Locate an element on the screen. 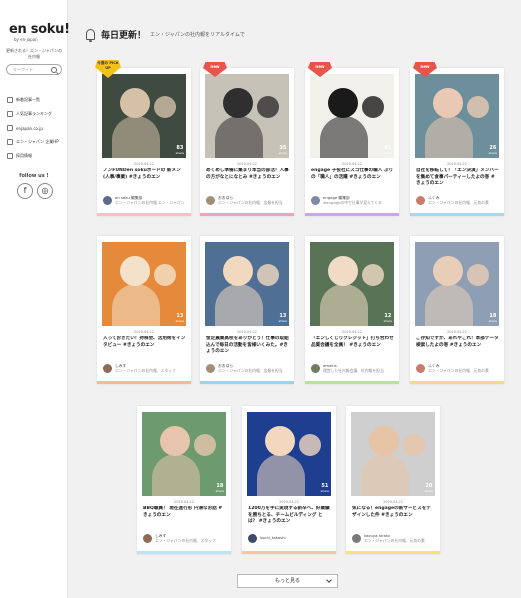 The image size is (521, 598). person-icon is located at coordinates (10, 156).